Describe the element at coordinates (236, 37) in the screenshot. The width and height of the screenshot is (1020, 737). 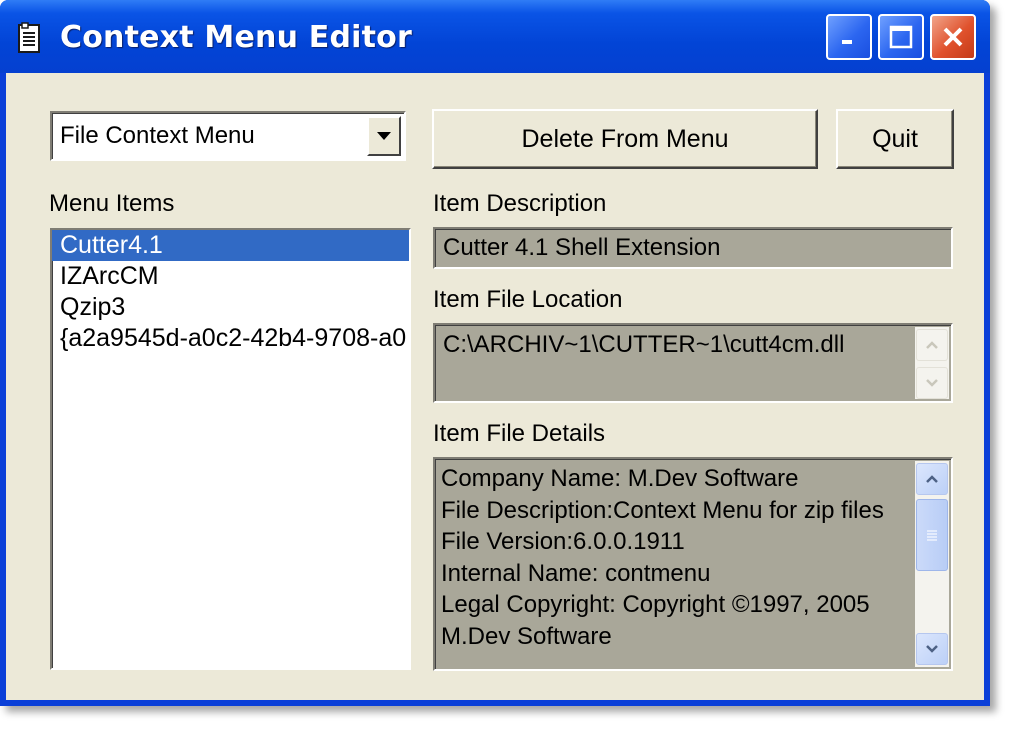
I see `window-title: Context Menu Editor` at that location.